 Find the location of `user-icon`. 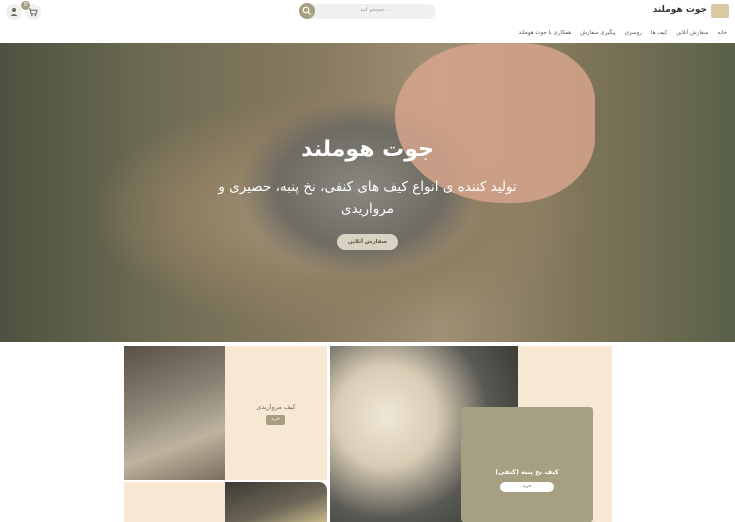

user-icon is located at coordinates (14, 12).